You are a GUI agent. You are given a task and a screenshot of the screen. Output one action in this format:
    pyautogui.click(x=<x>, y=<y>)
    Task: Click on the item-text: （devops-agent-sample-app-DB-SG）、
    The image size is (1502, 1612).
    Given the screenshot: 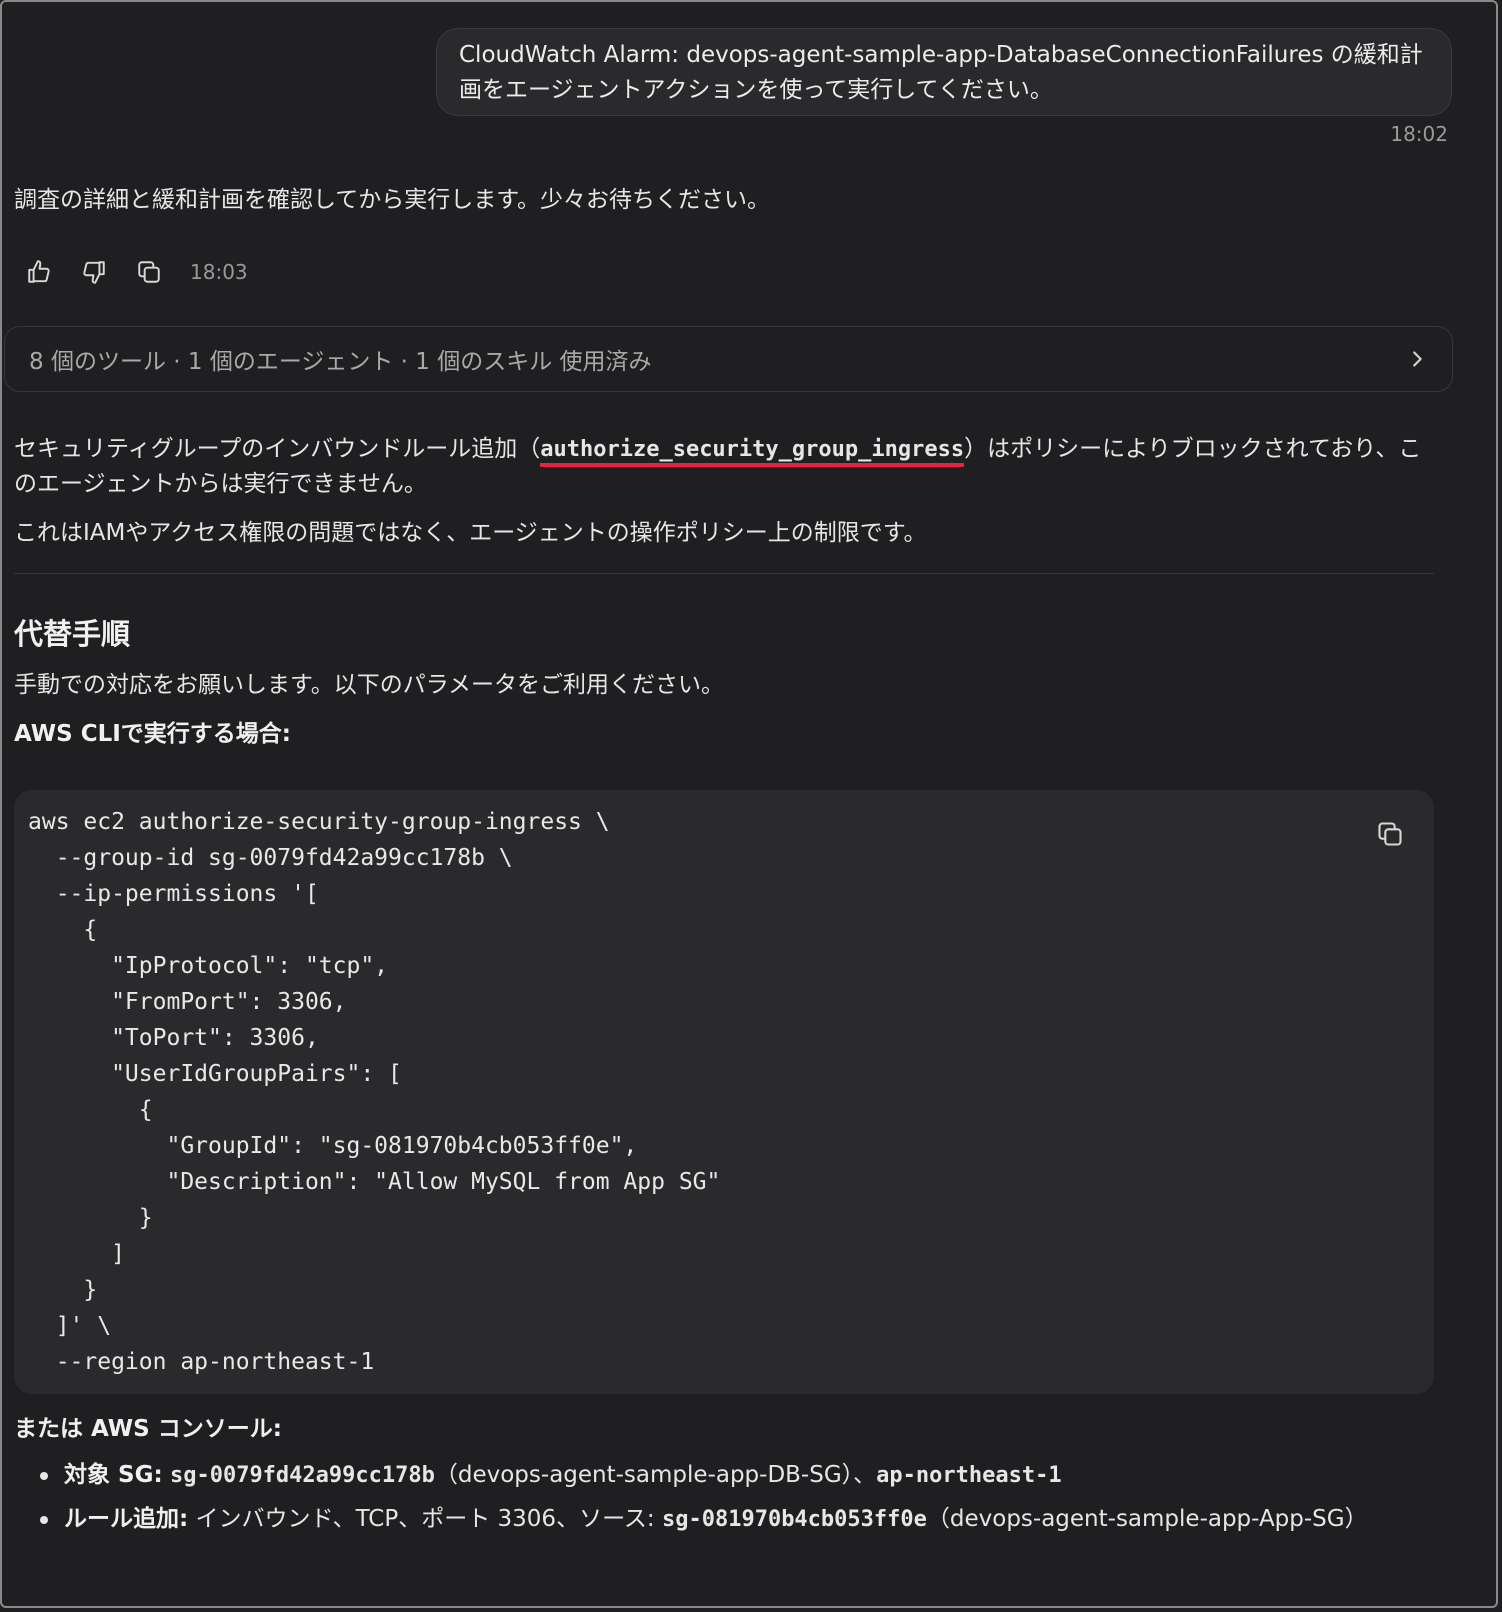 What is the action you would take?
    pyautogui.click(x=655, y=1475)
    